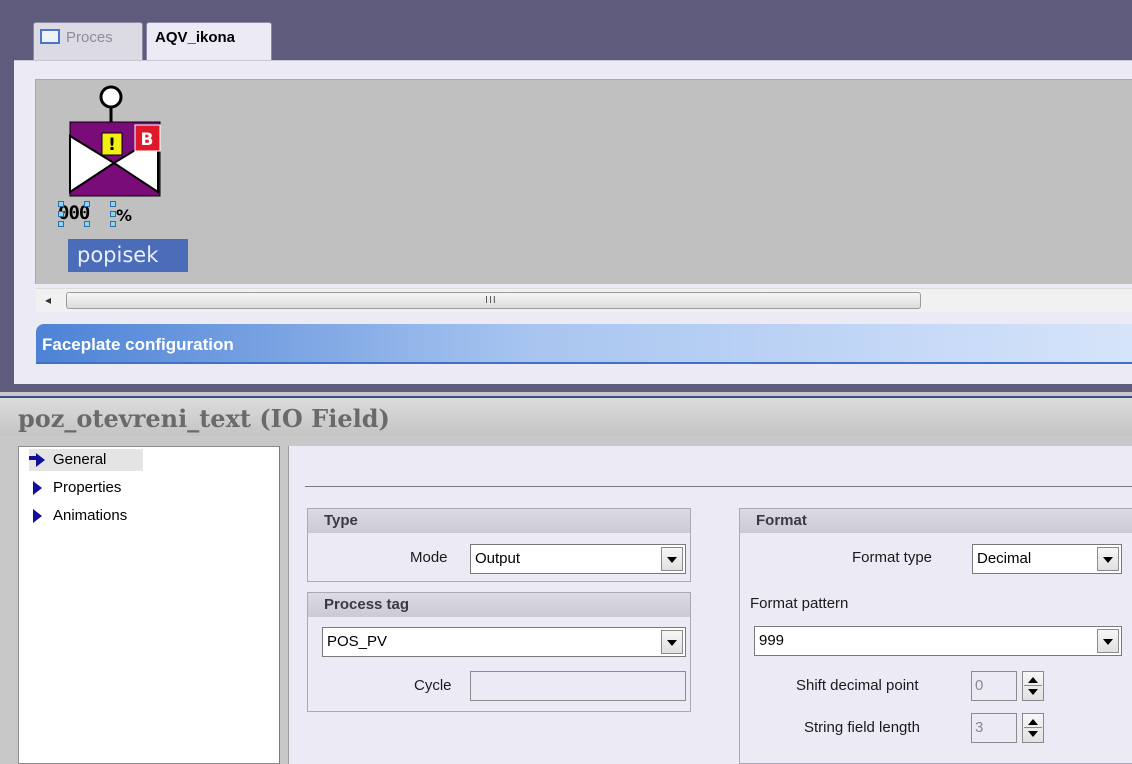 This screenshot has height=764, width=1132. I want to click on svg-text: B, so click(147, 140).